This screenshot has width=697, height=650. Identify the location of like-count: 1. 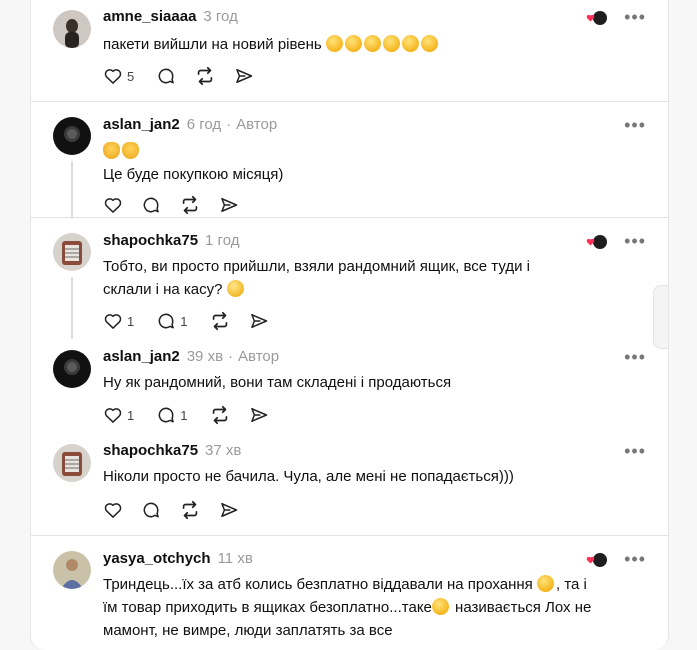
(131, 321).